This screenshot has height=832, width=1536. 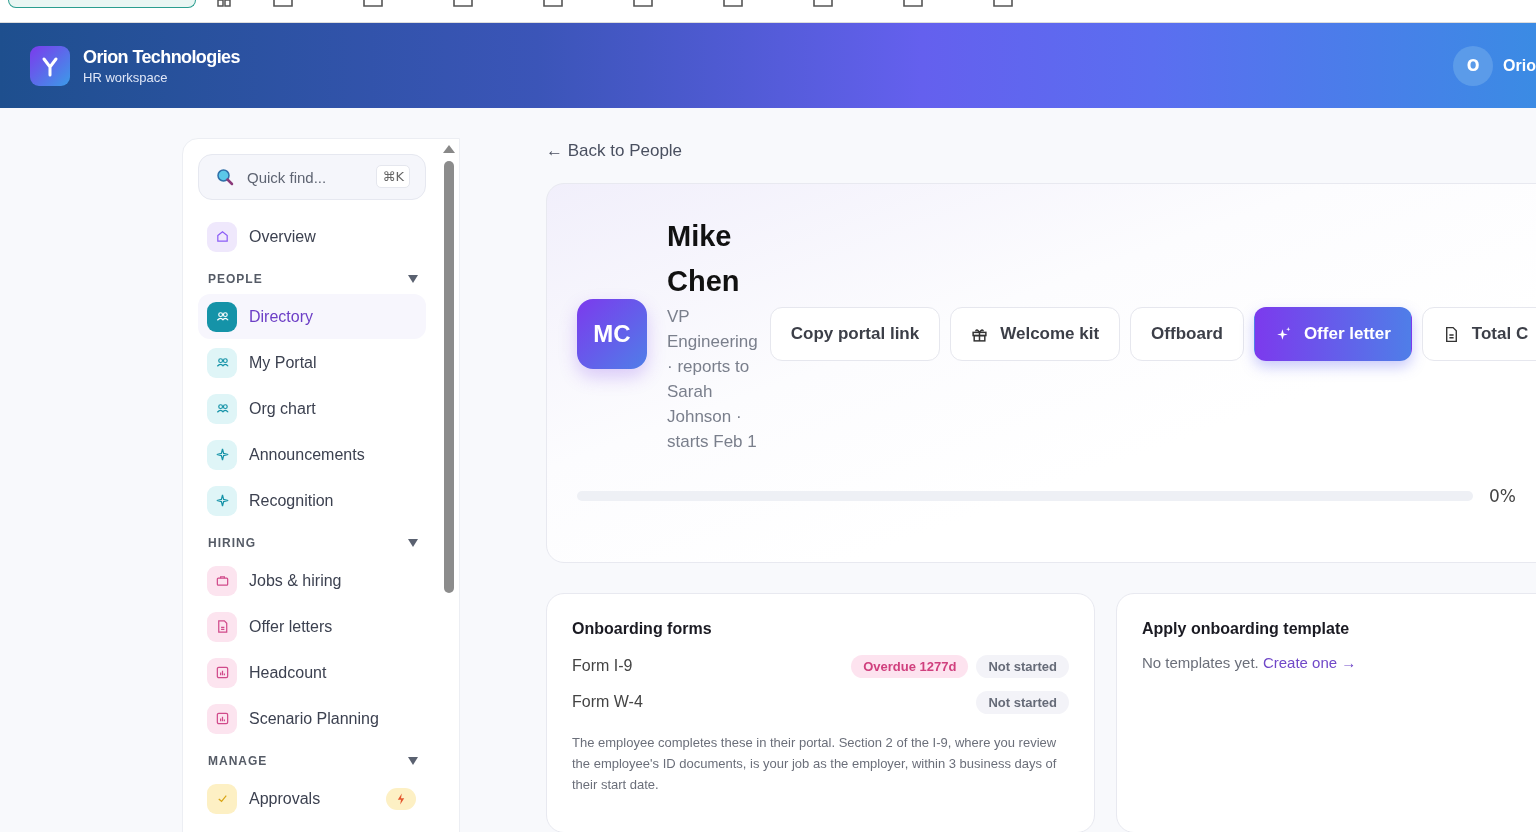 What do you see at coordinates (449, 377) in the screenshot?
I see `scrollbar-thumb` at bounding box center [449, 377].